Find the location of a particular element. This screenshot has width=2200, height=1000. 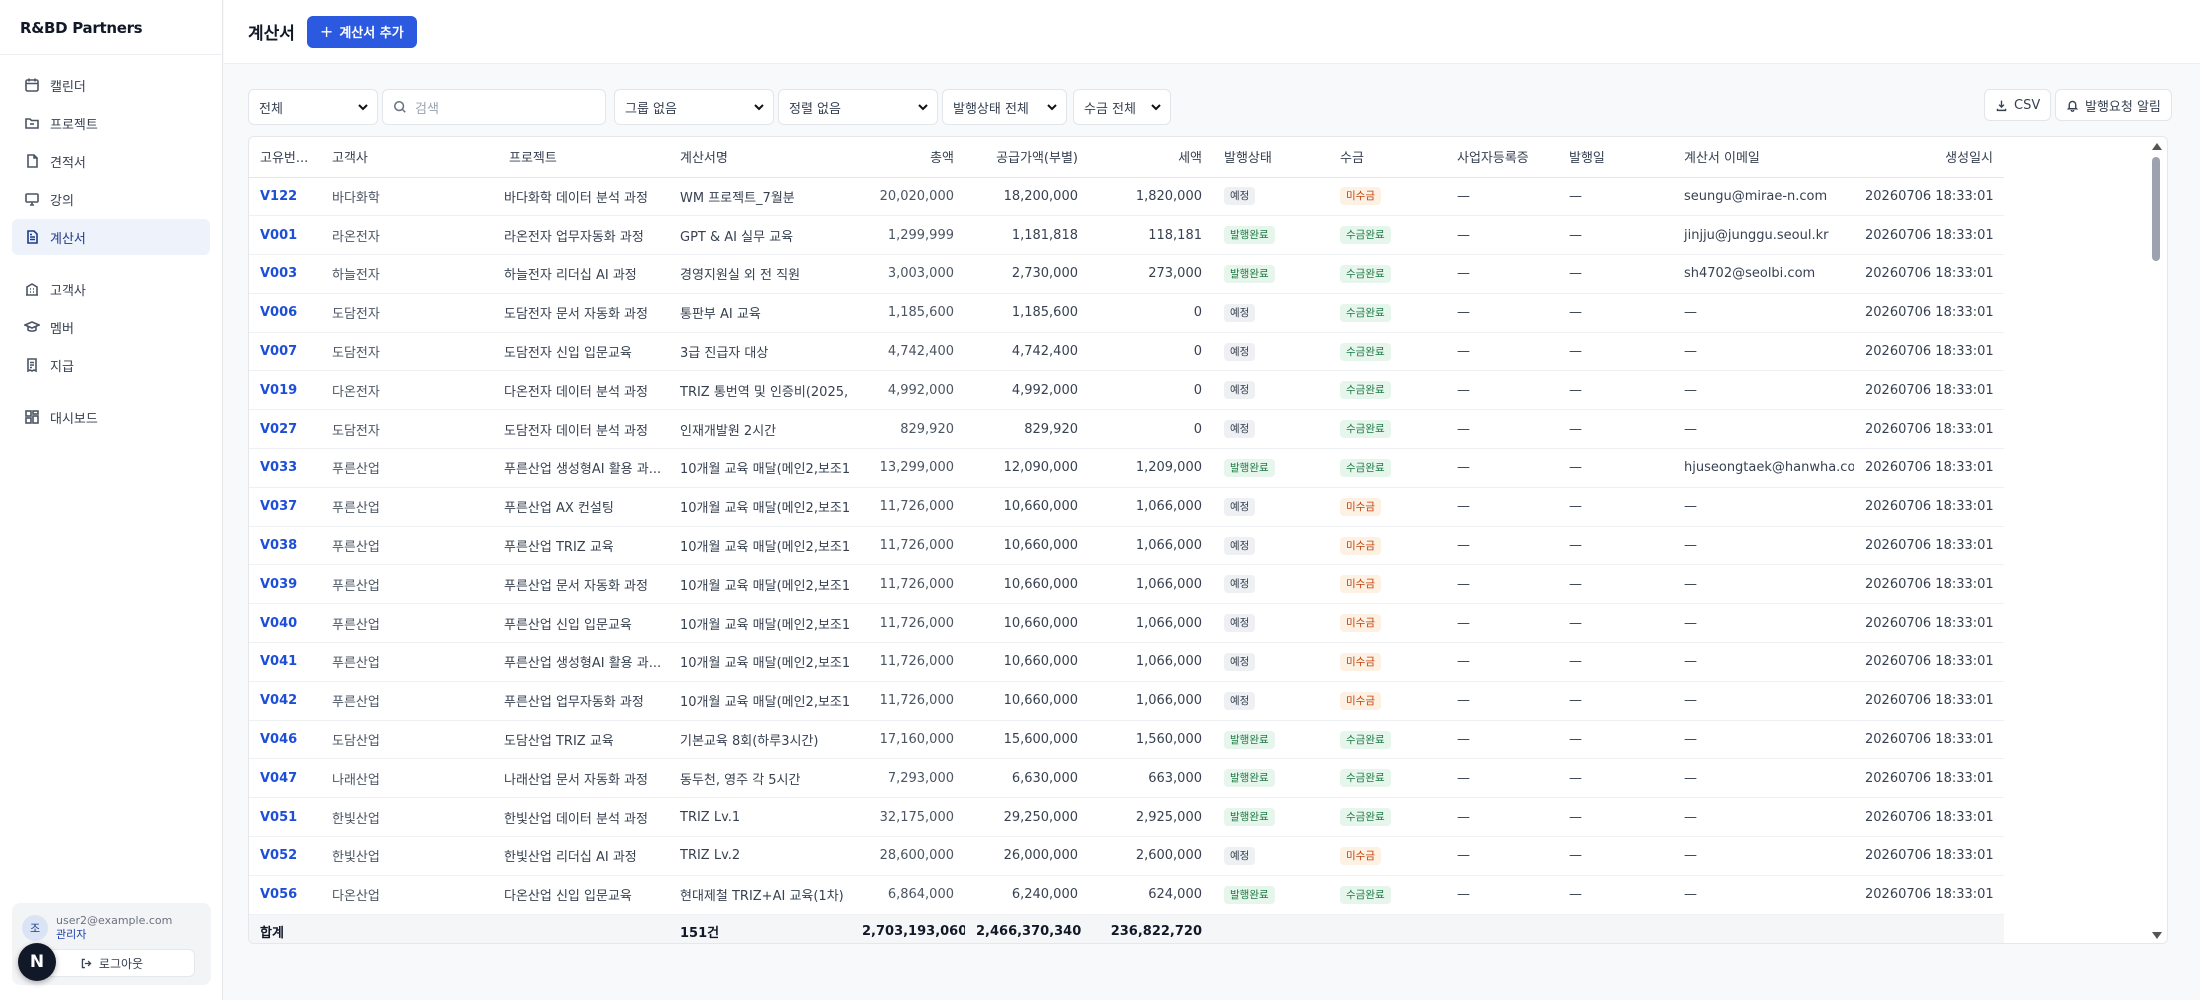

column-header: 계산서 이메일 is located at coordinates (1763, 157).